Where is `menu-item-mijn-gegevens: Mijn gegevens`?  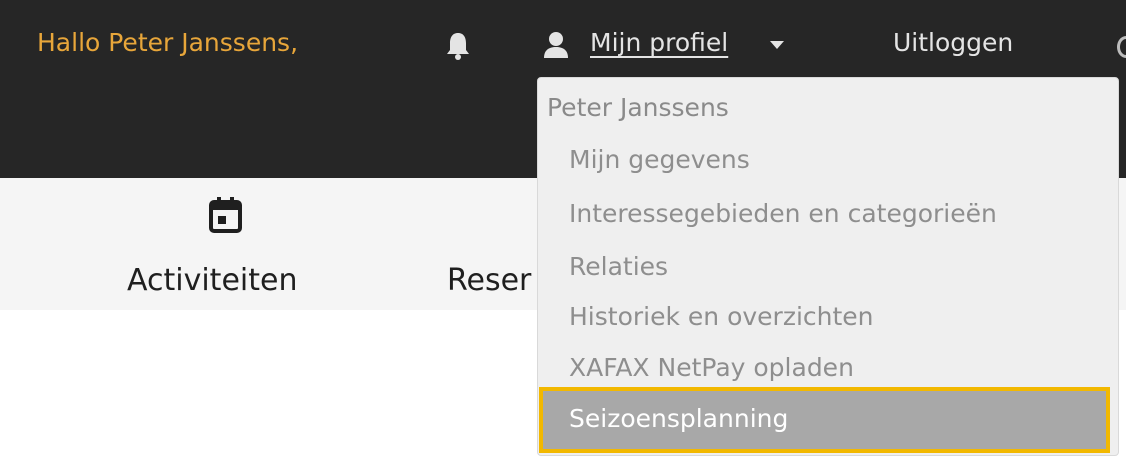 menu-item-mijn-gegevens: Mijn gegevens is located at coordinates (659, 159).